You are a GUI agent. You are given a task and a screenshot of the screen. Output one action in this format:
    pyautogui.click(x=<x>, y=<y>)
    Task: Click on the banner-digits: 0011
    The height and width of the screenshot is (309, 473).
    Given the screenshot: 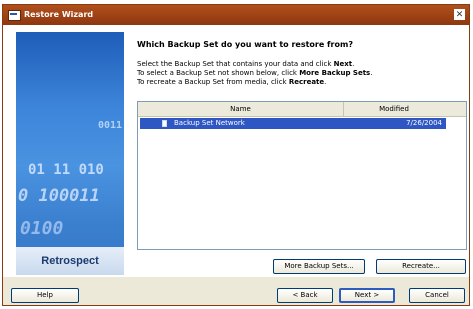 What is the action you would take?
    pyautogui.click(x=110, y=125)
    